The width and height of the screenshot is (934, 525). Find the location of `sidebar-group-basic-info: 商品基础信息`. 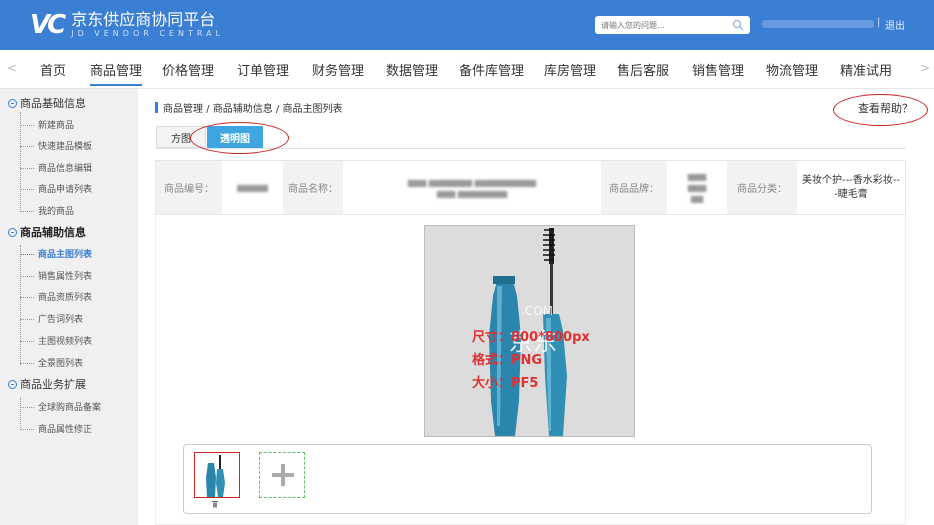

sidebar-group-basic-info: 商品基础信息 is located at coordinates (47, 103).